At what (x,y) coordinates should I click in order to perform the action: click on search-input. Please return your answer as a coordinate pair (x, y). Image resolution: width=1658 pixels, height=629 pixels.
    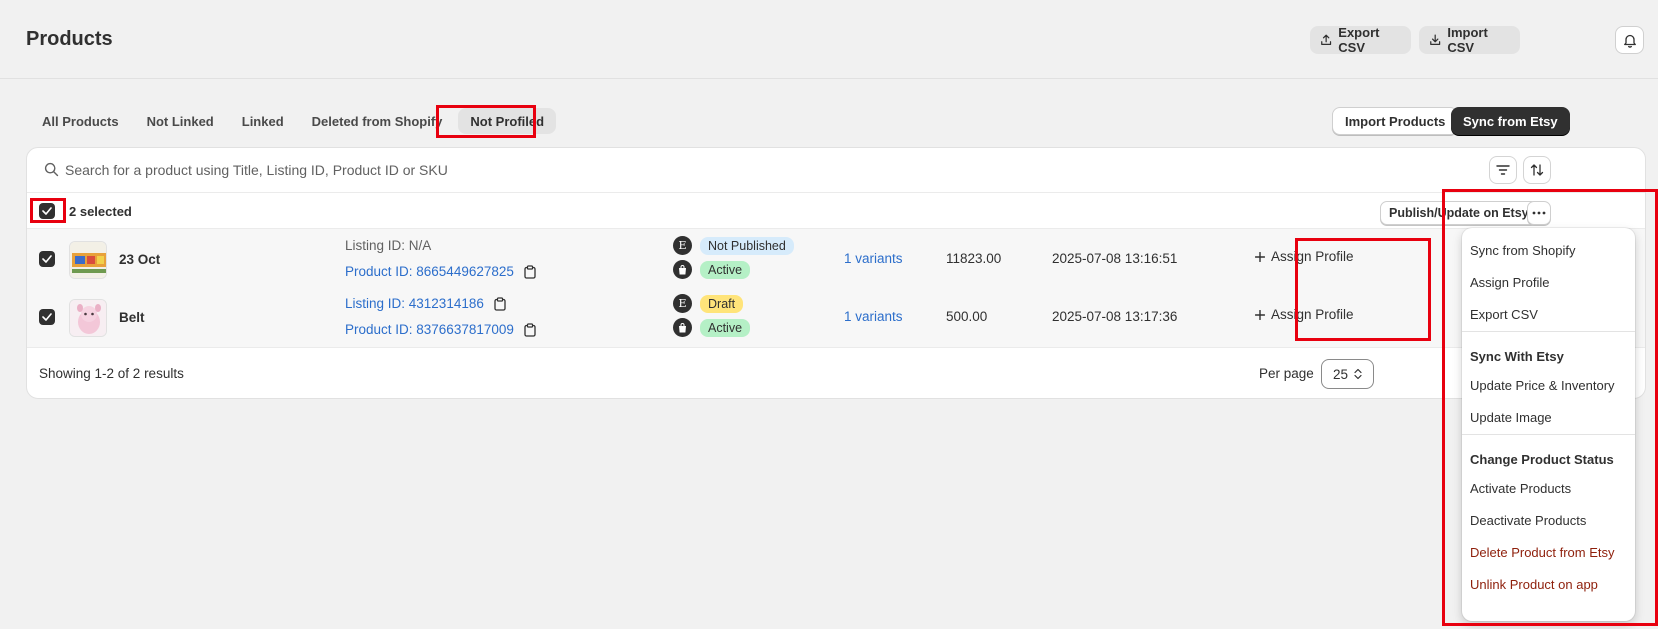
    Looking at the image, I should click on (415, 170).